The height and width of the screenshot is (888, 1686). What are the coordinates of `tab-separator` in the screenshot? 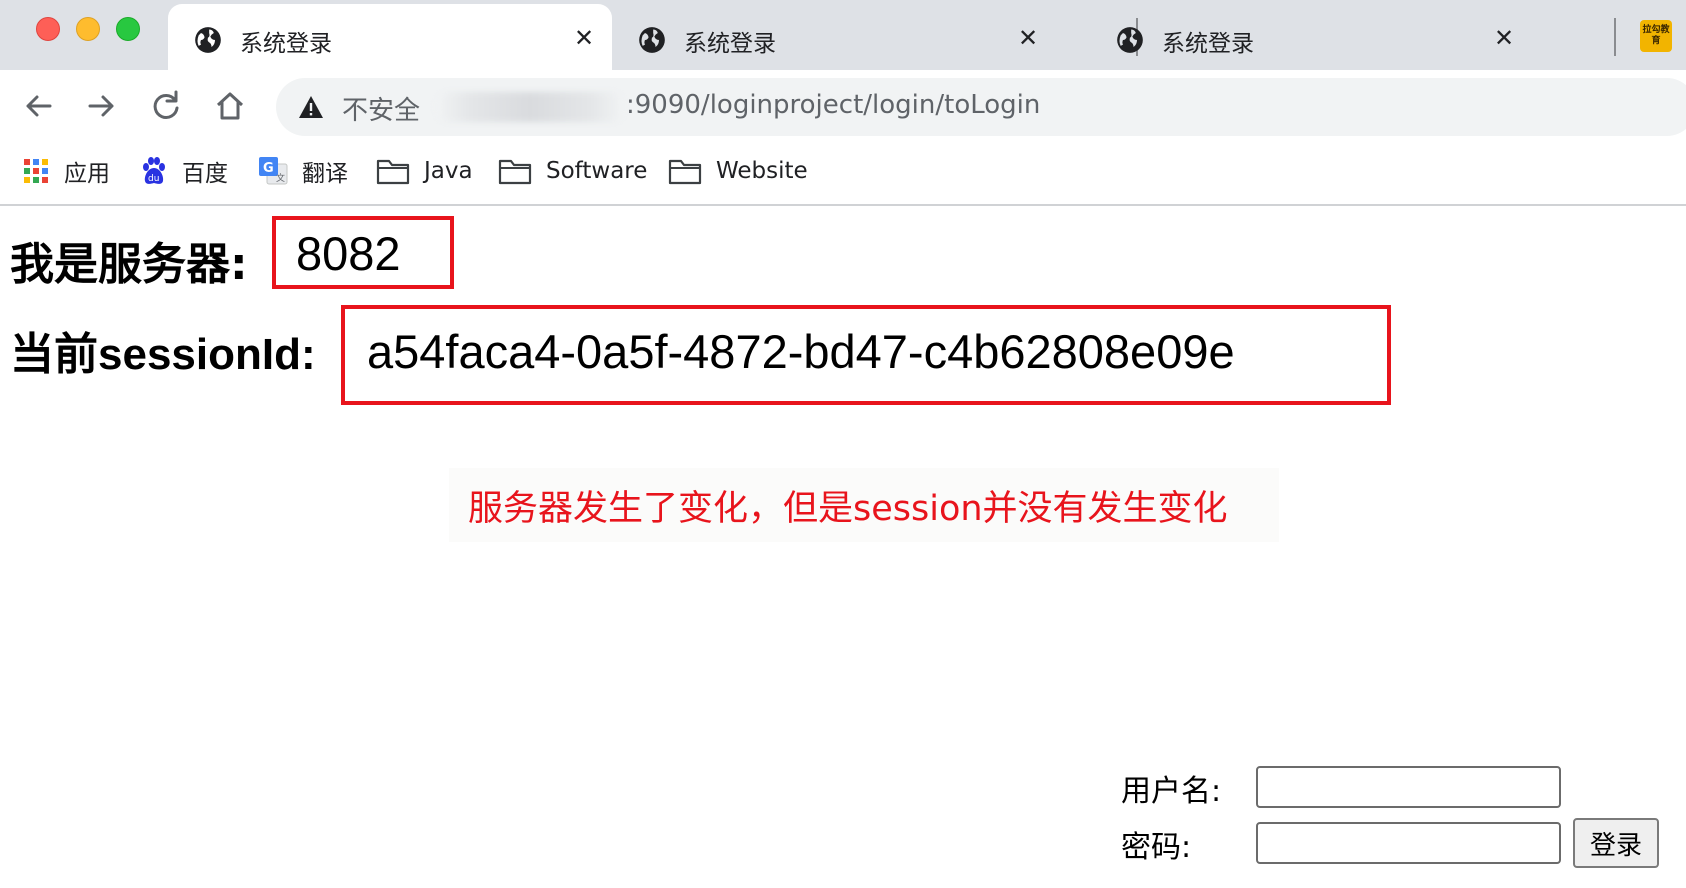 It's located at (1615, 37).